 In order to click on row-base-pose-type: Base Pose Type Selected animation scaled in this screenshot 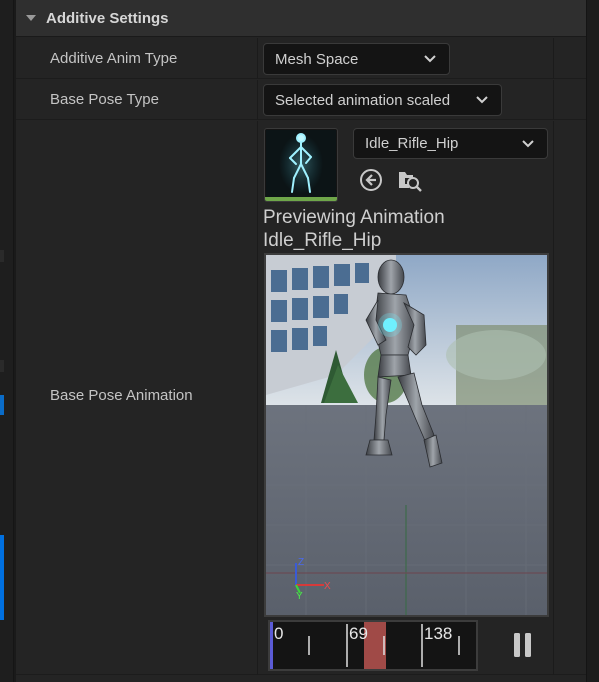, I will do `click(301, 100)`.